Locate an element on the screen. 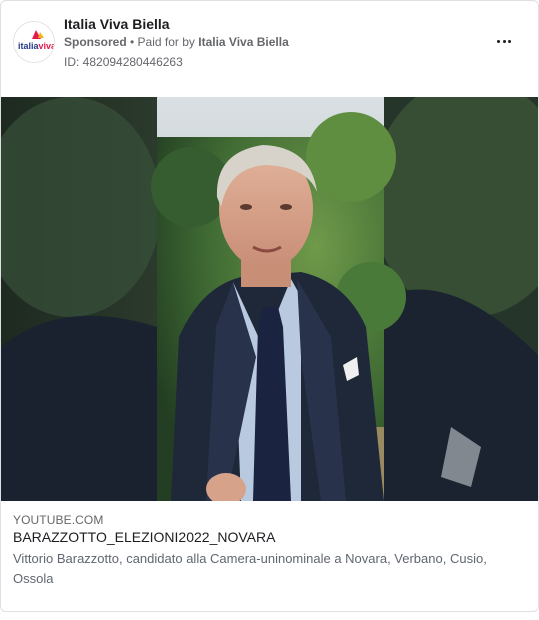 The image size is (539, 620). page-avatar: italiaviva is located at coordinates (34, 42).